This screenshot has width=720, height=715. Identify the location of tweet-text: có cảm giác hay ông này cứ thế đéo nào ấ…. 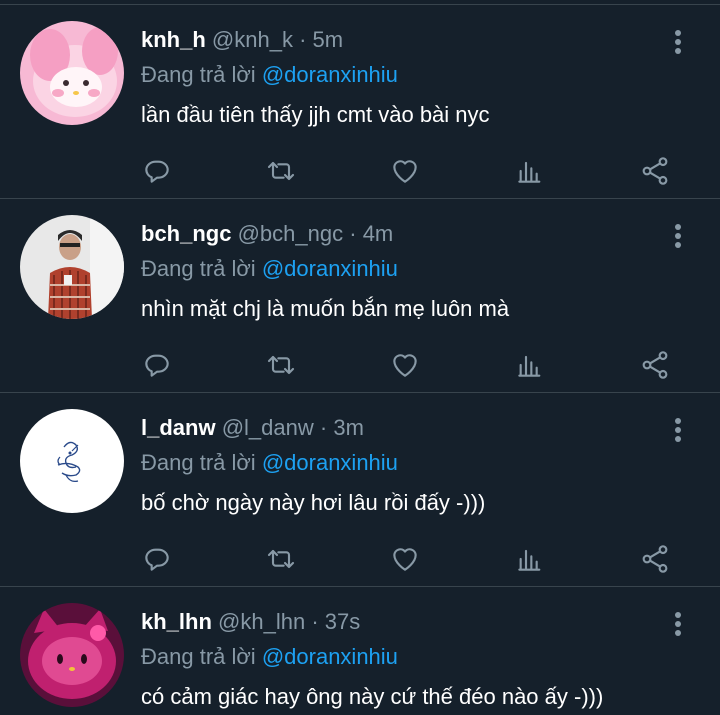
(372, 696).